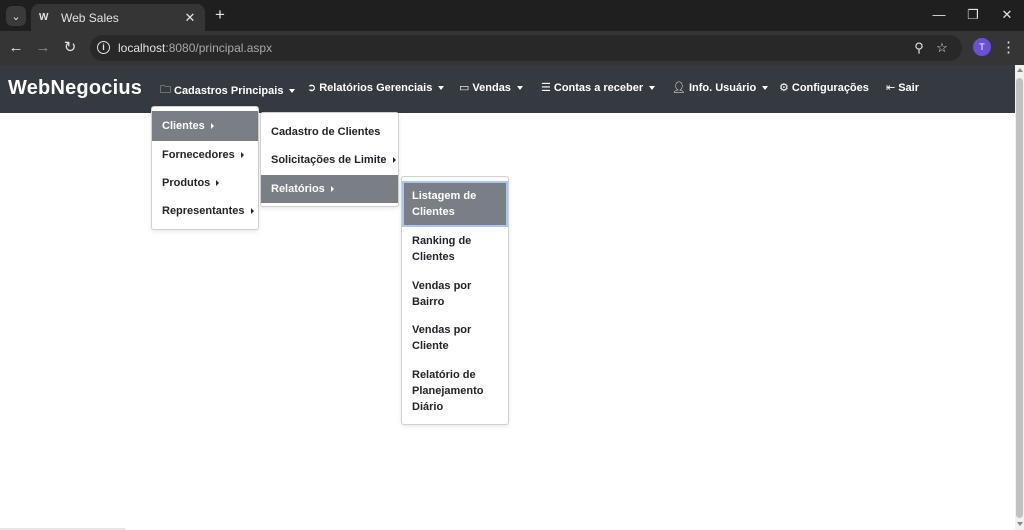 Image resolution: width=1024 pixels, height=530 pixels. What do you see at coordinates (326, 132) in the screenshot?
I see `menu-item-label: Cadastro de Clientes` at bounding box center [326, 132].